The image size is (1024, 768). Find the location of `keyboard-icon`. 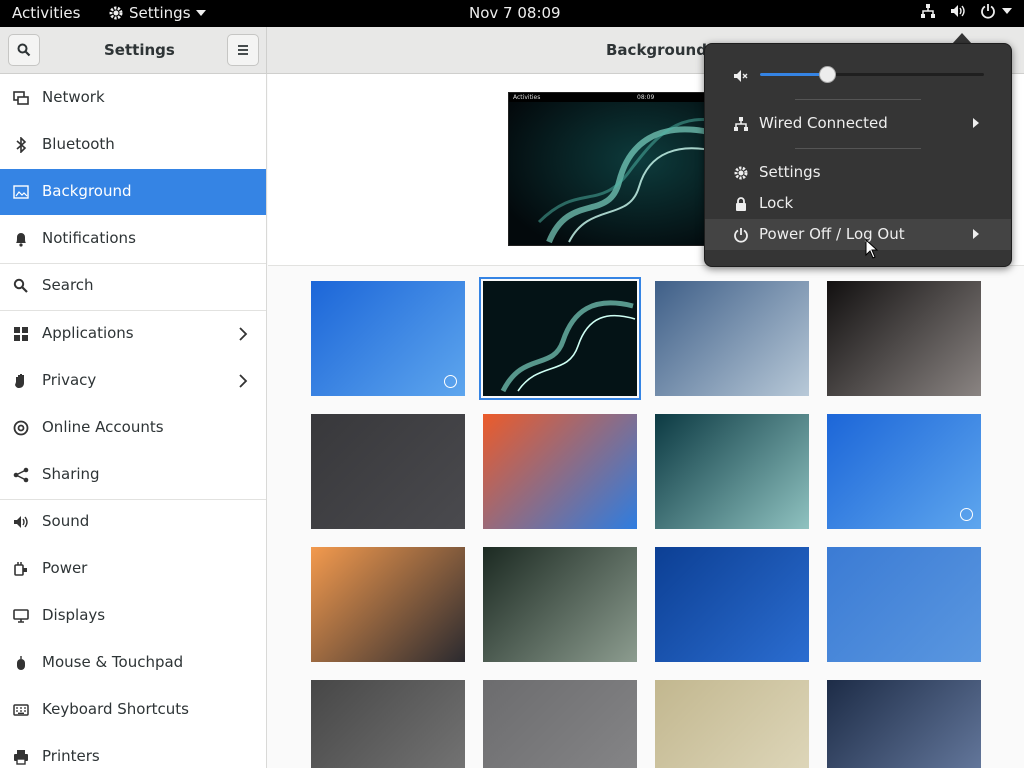

keyboard-icon is located at coordinates (21, 710).